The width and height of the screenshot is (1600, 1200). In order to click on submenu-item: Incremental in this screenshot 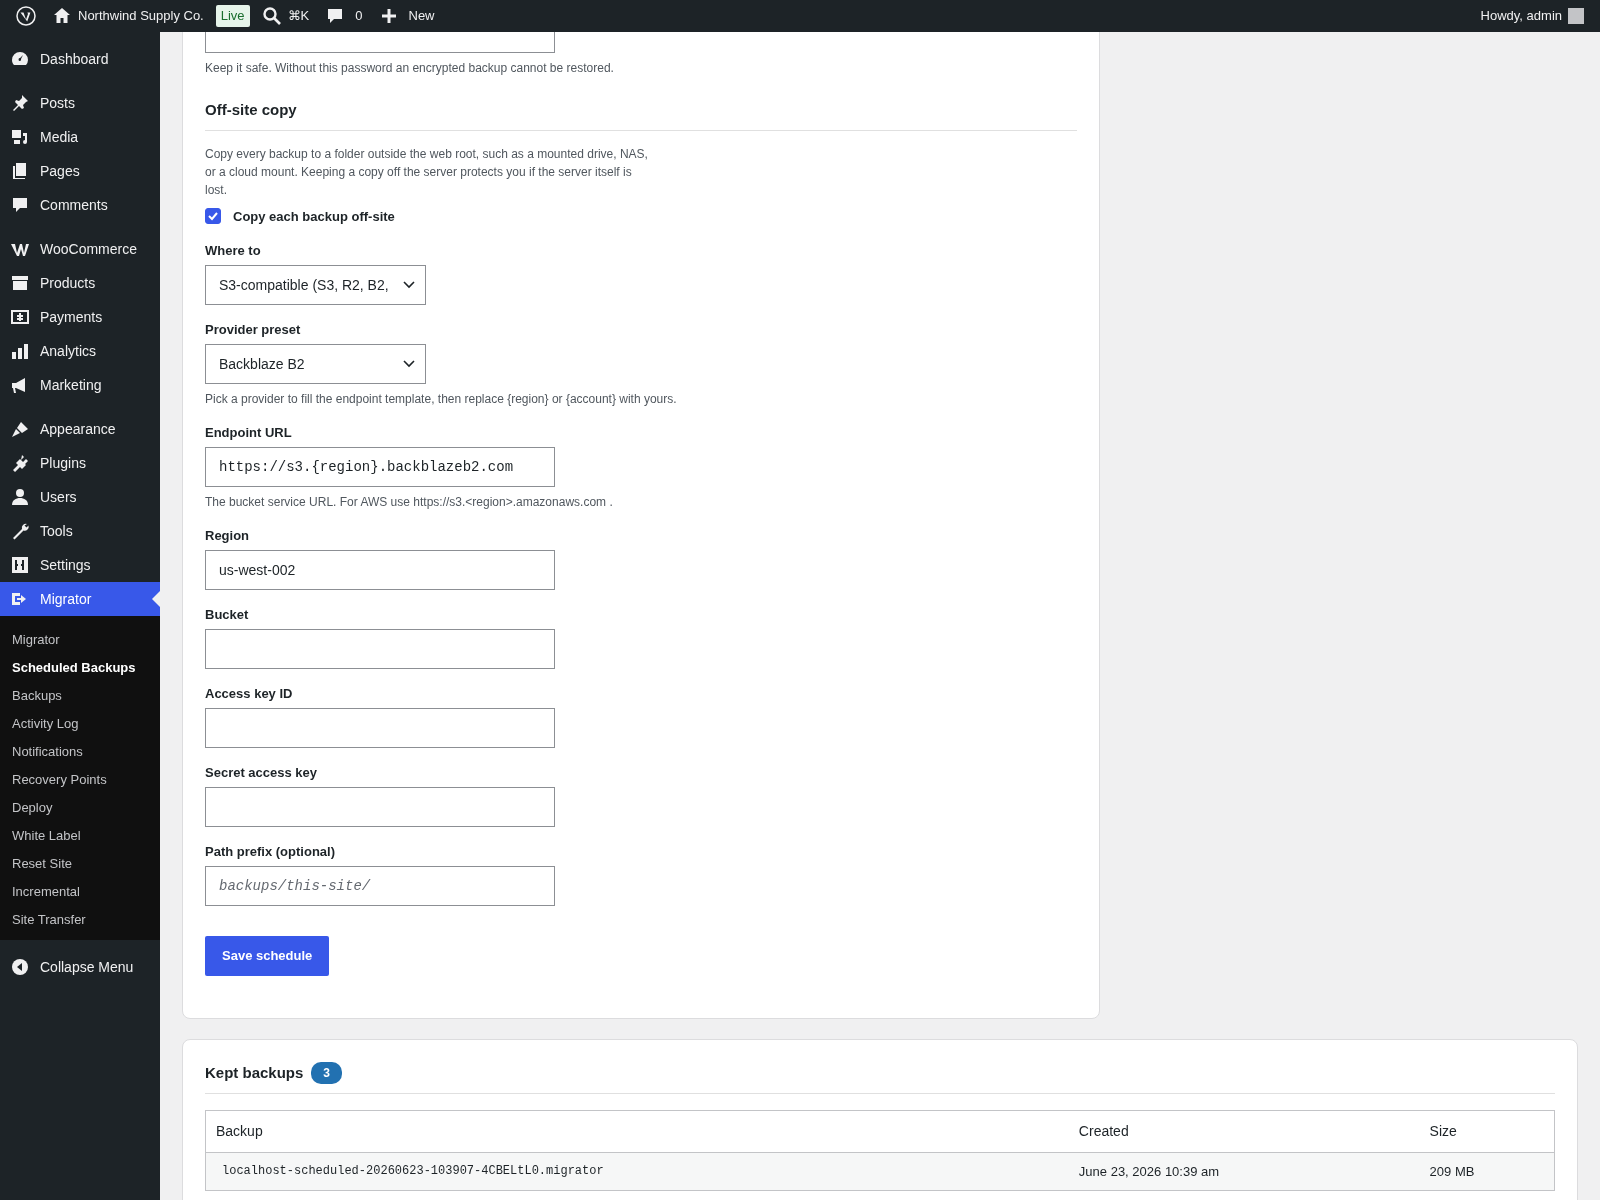, I will do `click(80, 892)`.